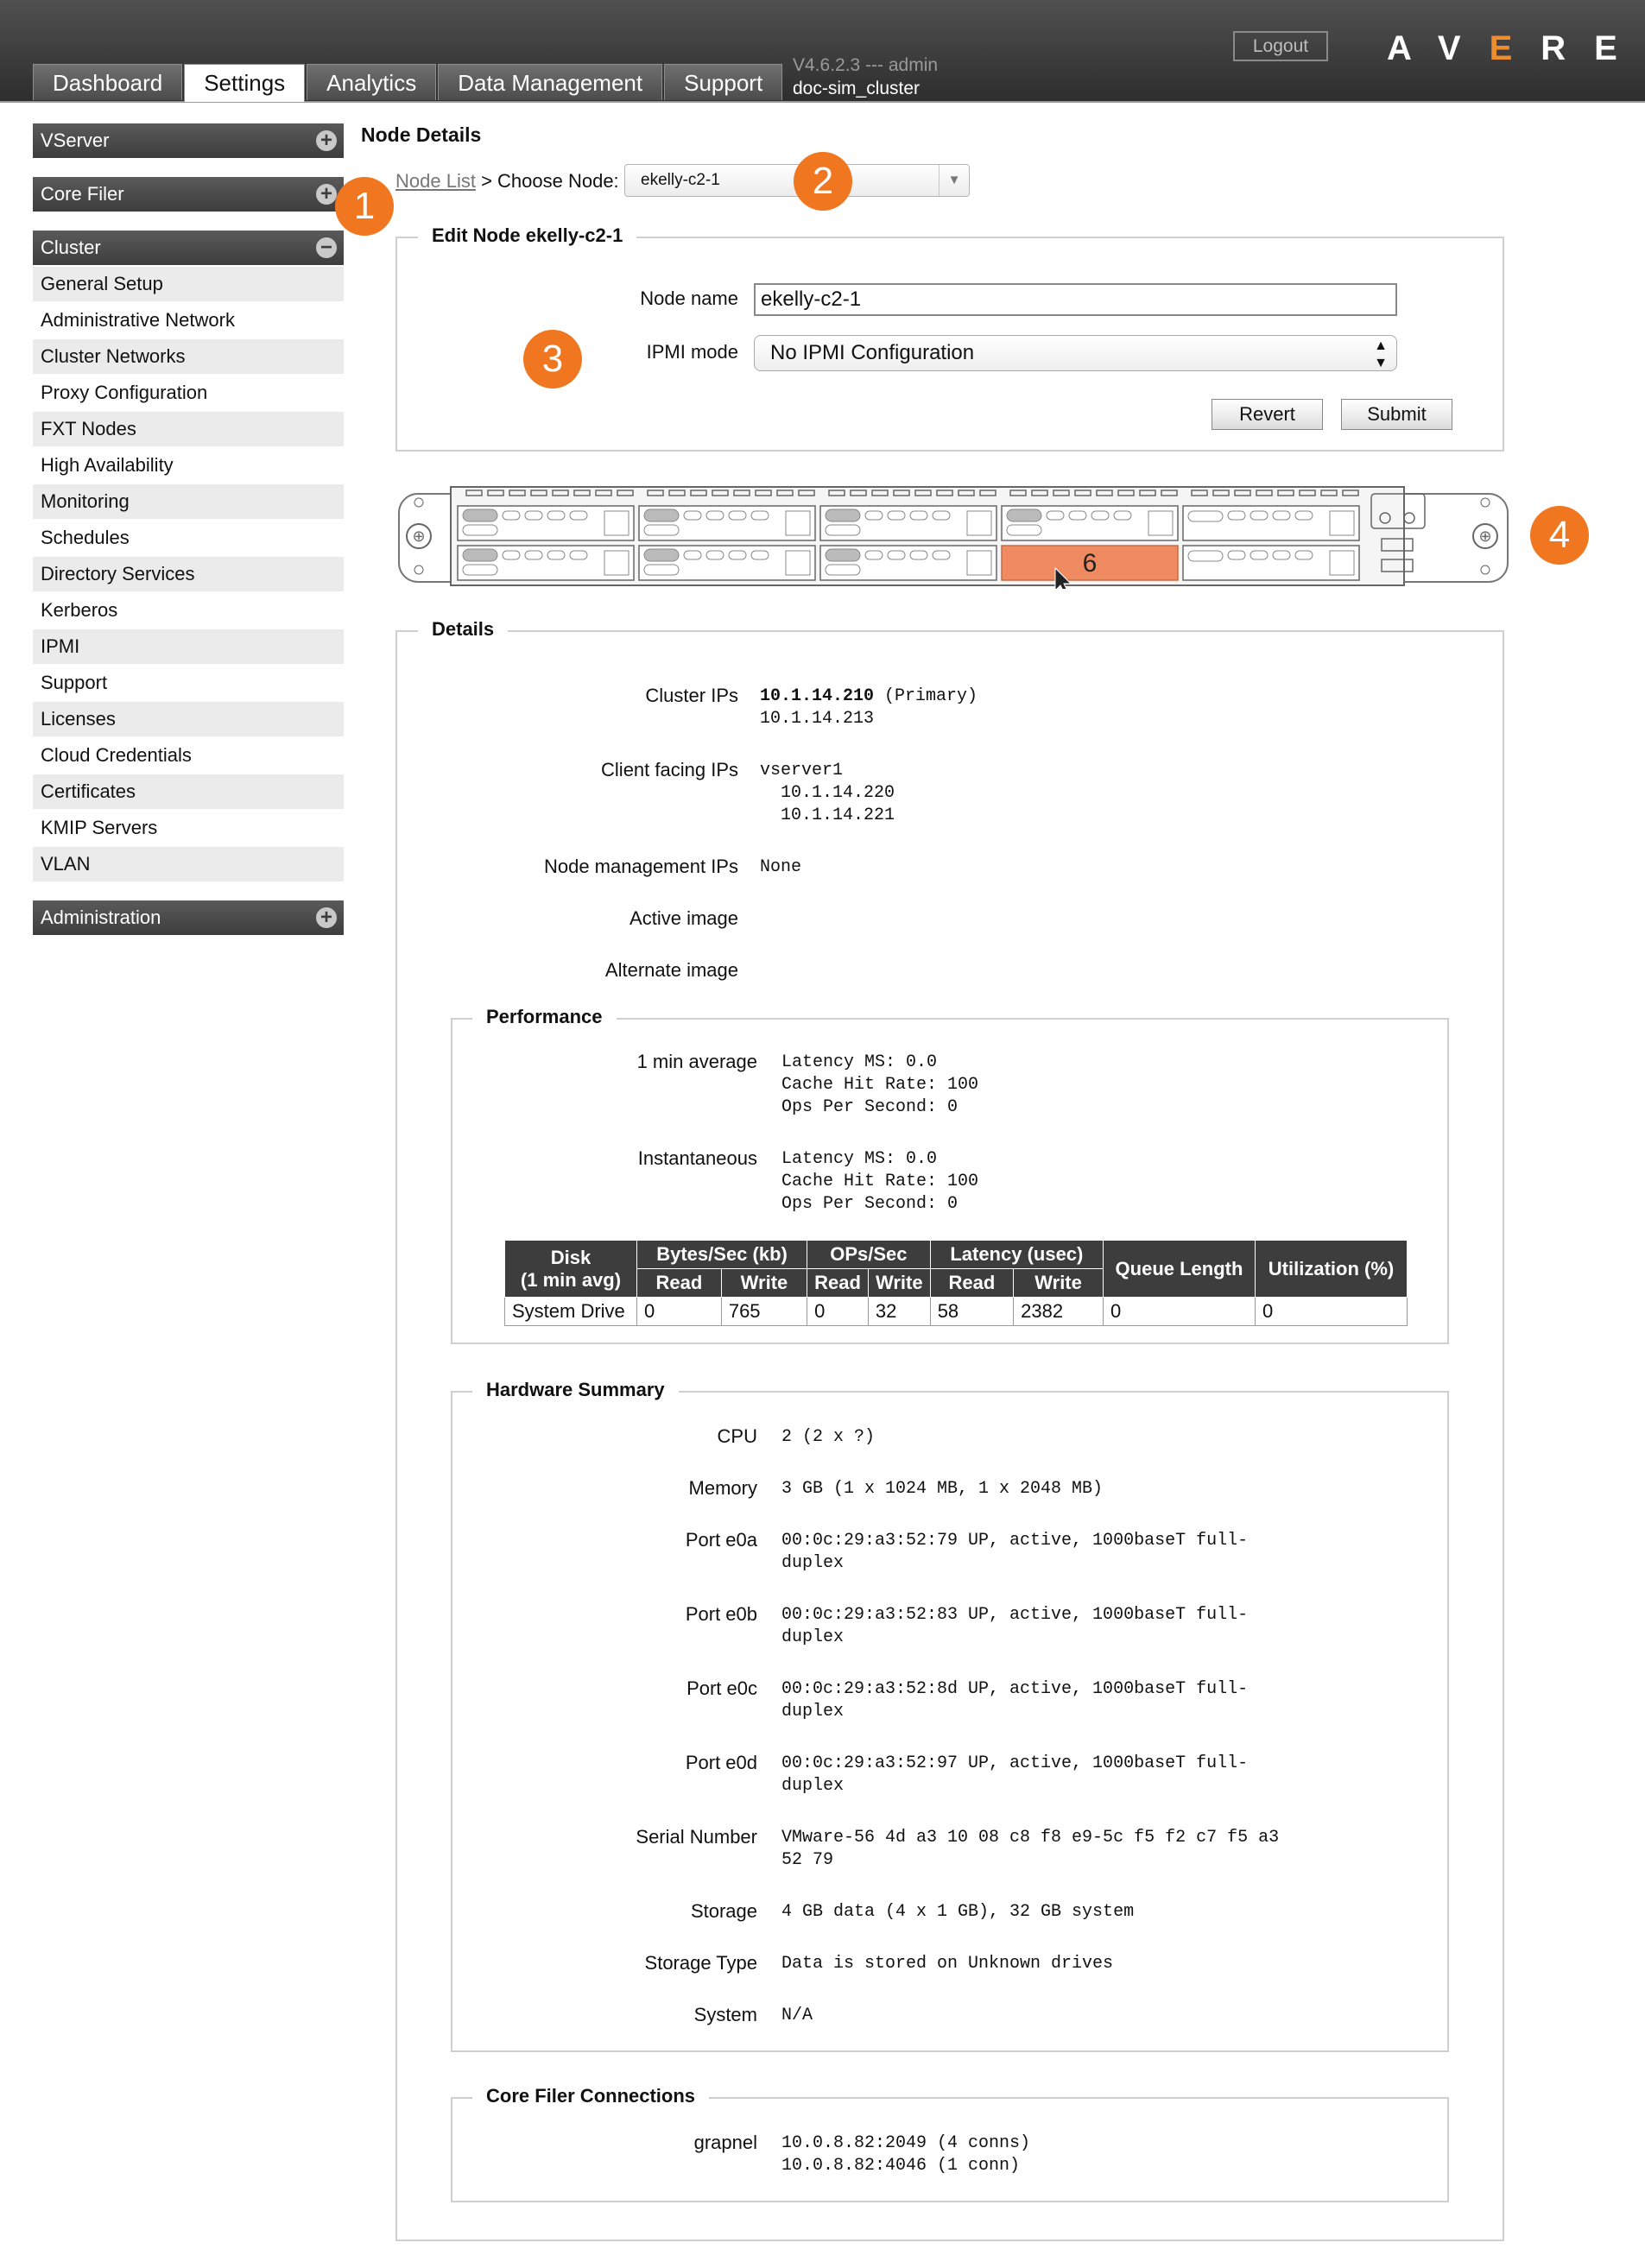 This screenshot has width=1645, height=2268. Describe the element at coordinates (326, 247) in the screenshot. I see `collapse-icon: −` at that location.